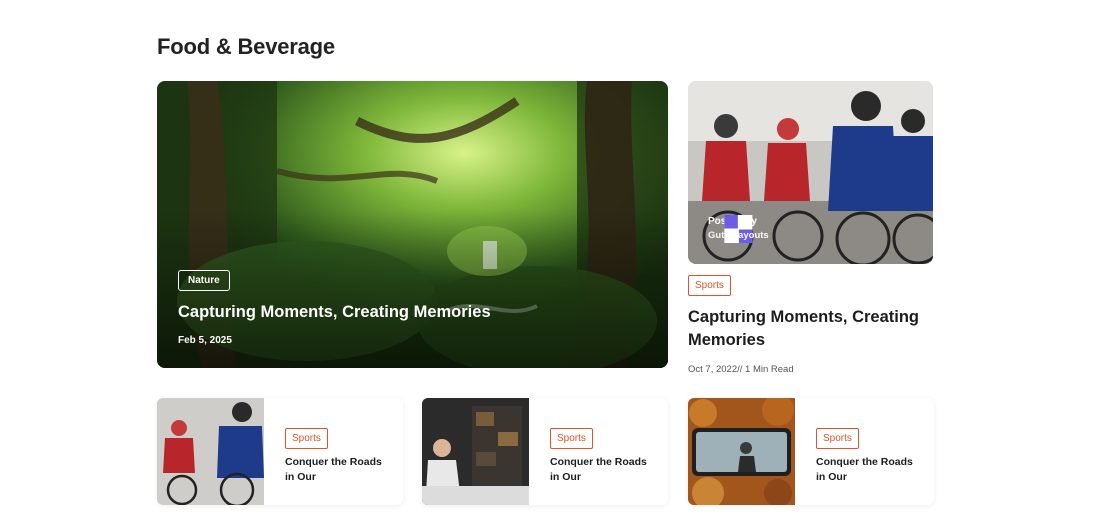  Describe the element at coordinates (334, 312) in the screenshot. I see `hero-post-title: Capturing Moments, Creating Memories` at that location.